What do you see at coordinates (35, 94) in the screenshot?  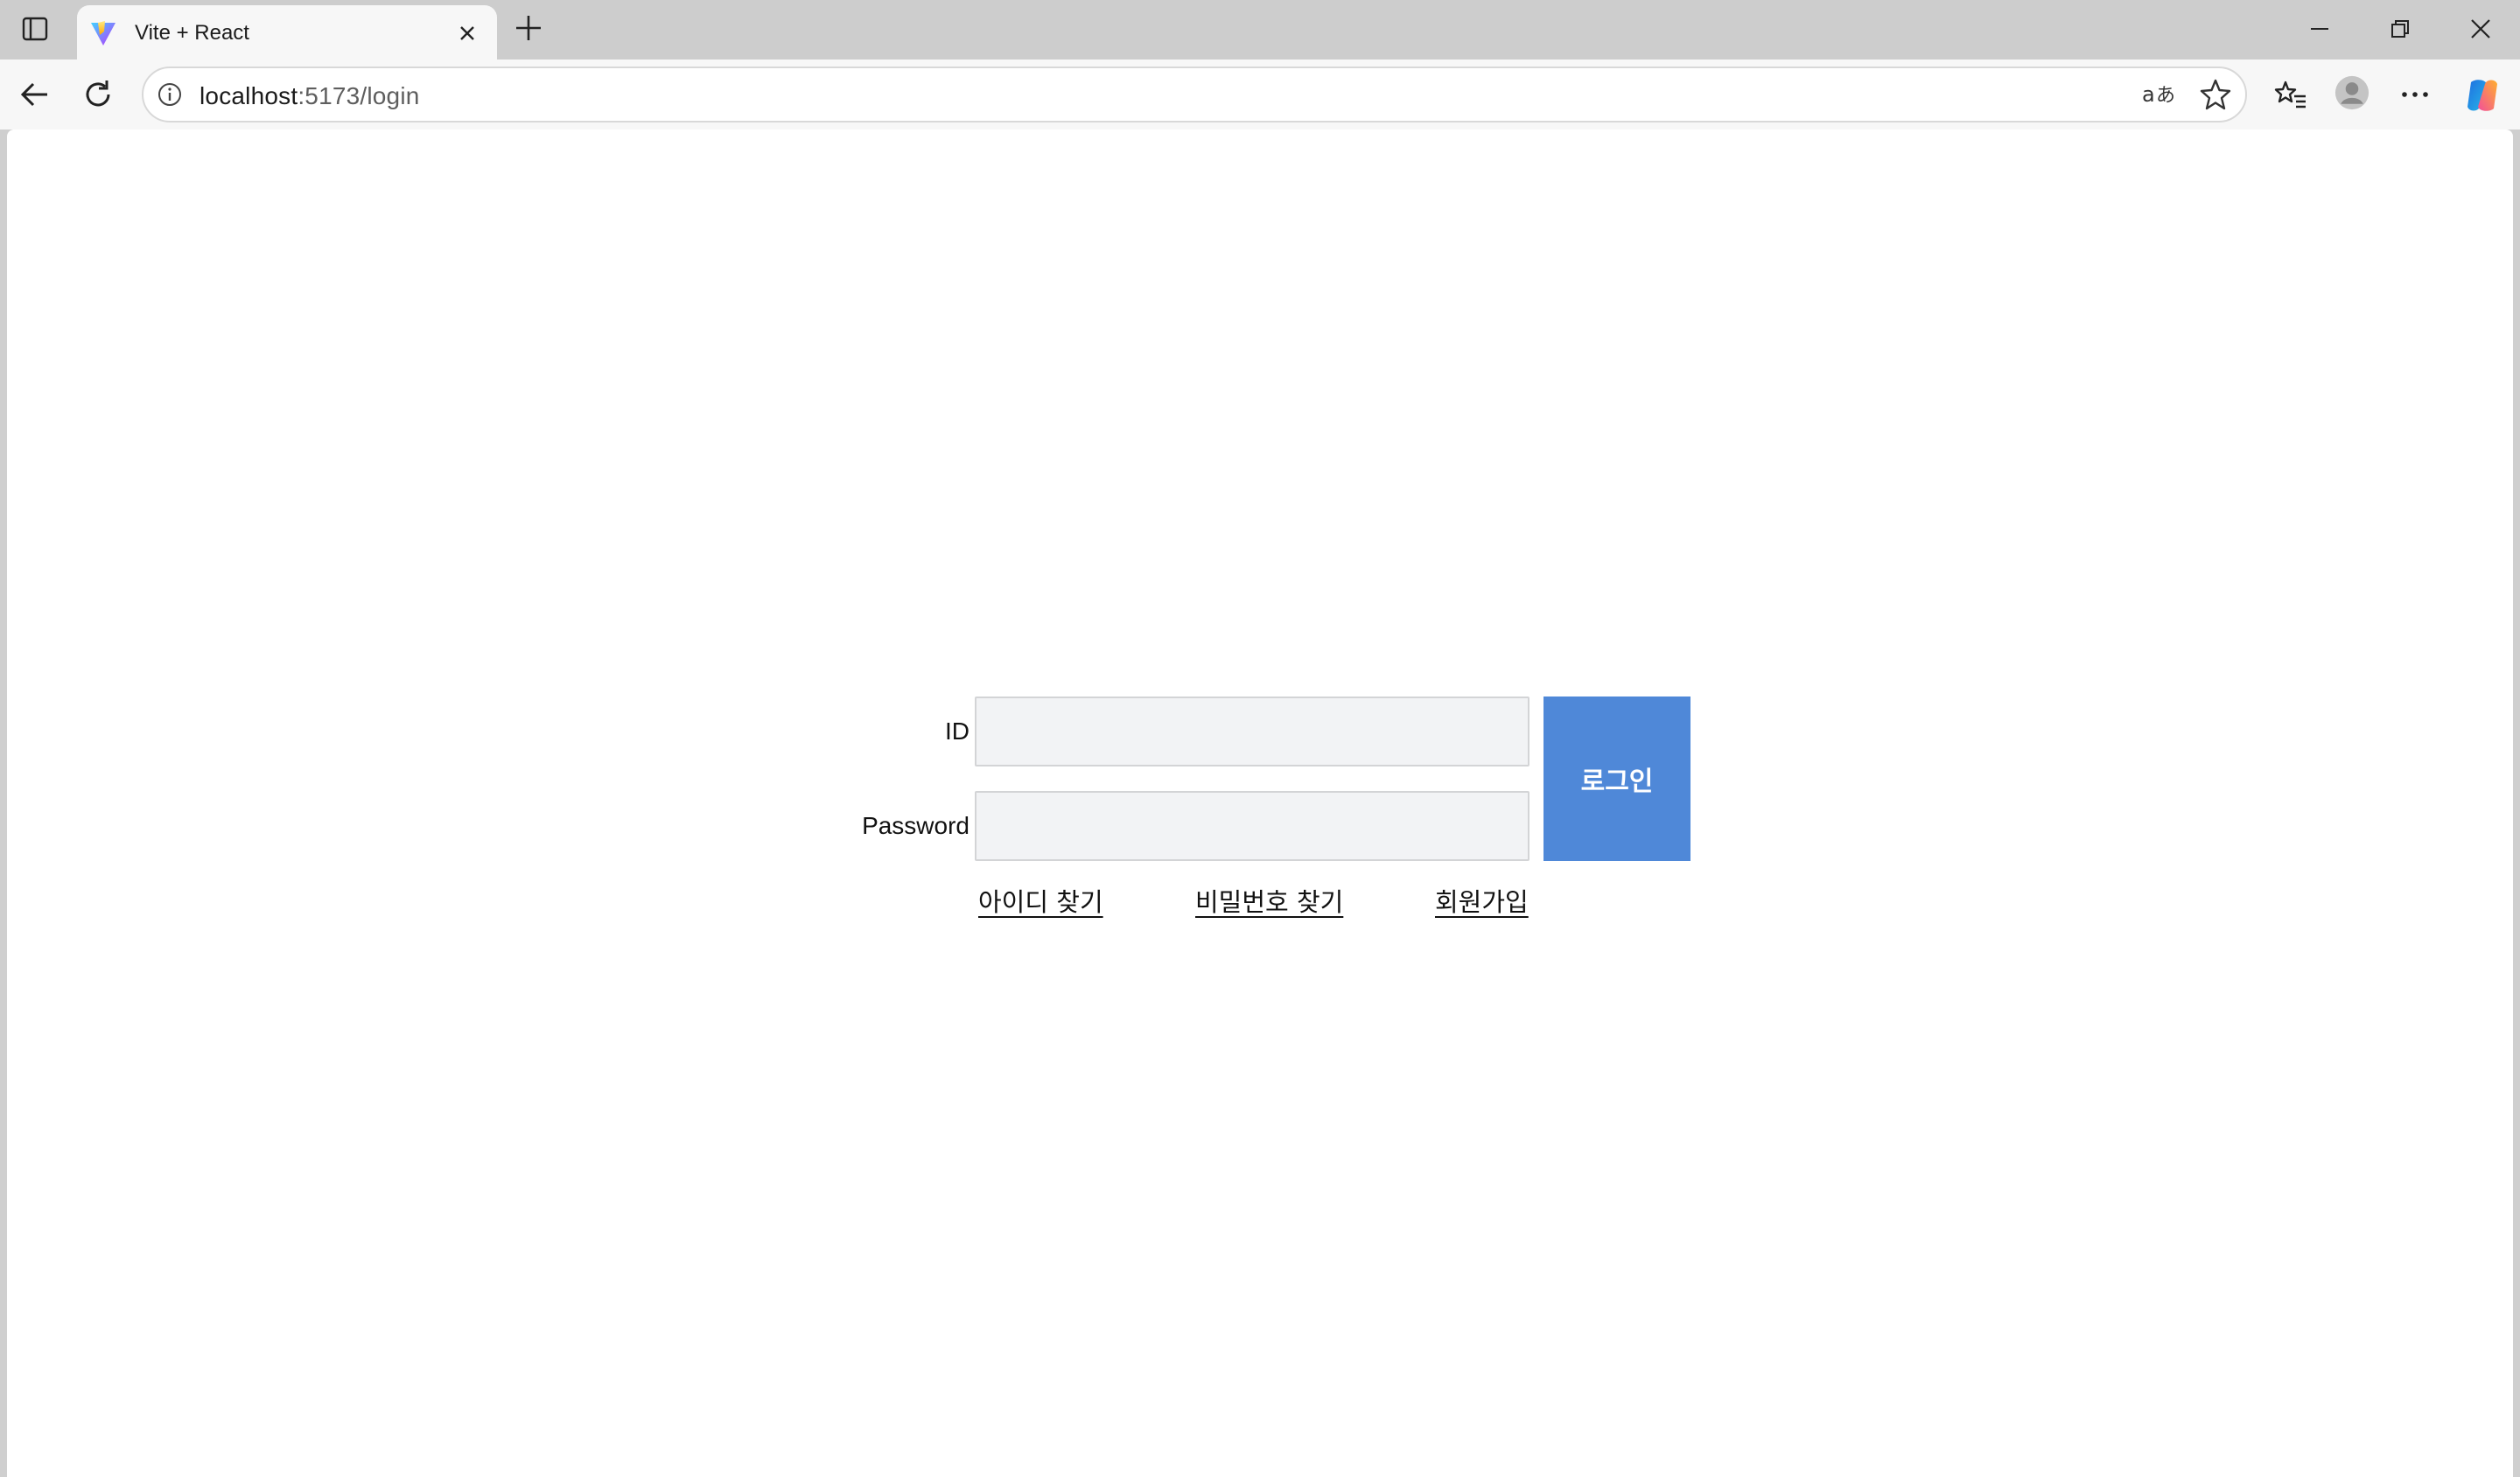 I see `back-arrow-icon` at bounding box center [35, 94].